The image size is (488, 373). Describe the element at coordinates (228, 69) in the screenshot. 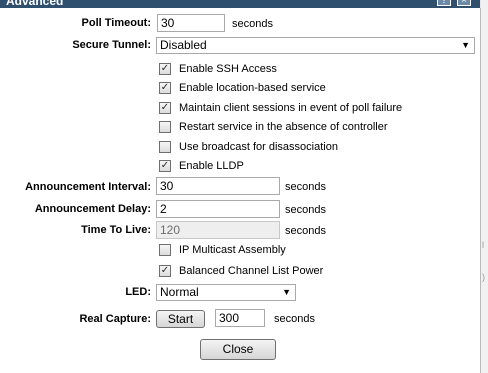

I see `checkbox-label: Enable SSH Access` at that location.